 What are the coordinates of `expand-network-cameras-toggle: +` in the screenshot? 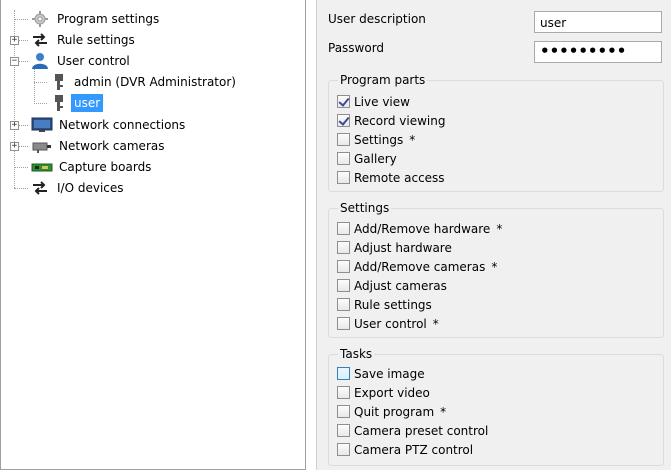 It's located at (14, 146).